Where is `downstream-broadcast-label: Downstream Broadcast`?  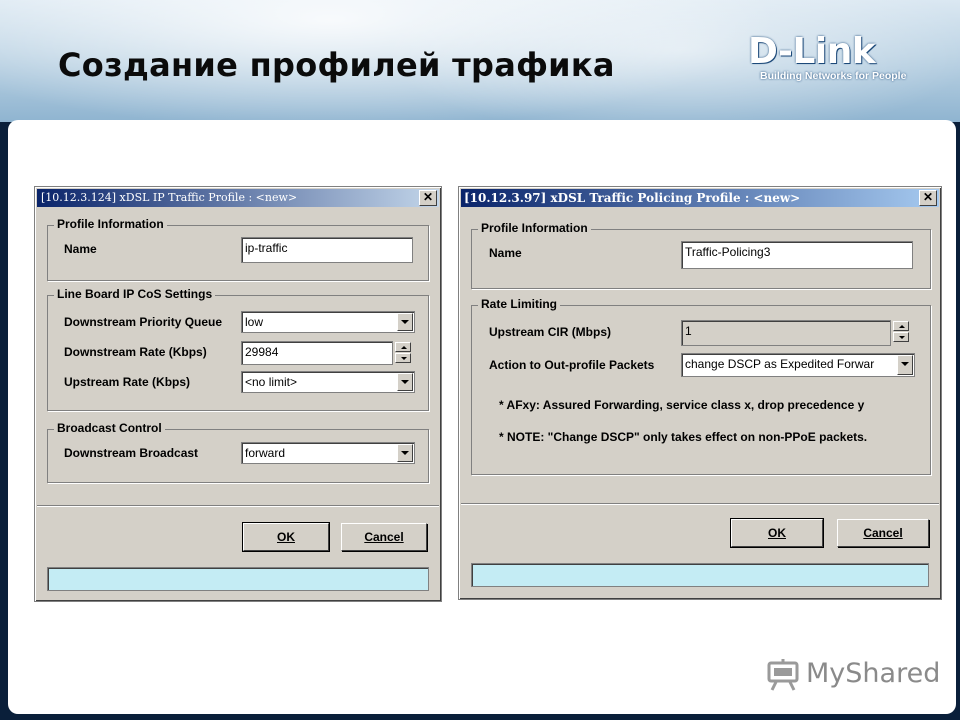 downstream-broadcast-label: Downstream Broadcast is located at coordinates (131, 453).